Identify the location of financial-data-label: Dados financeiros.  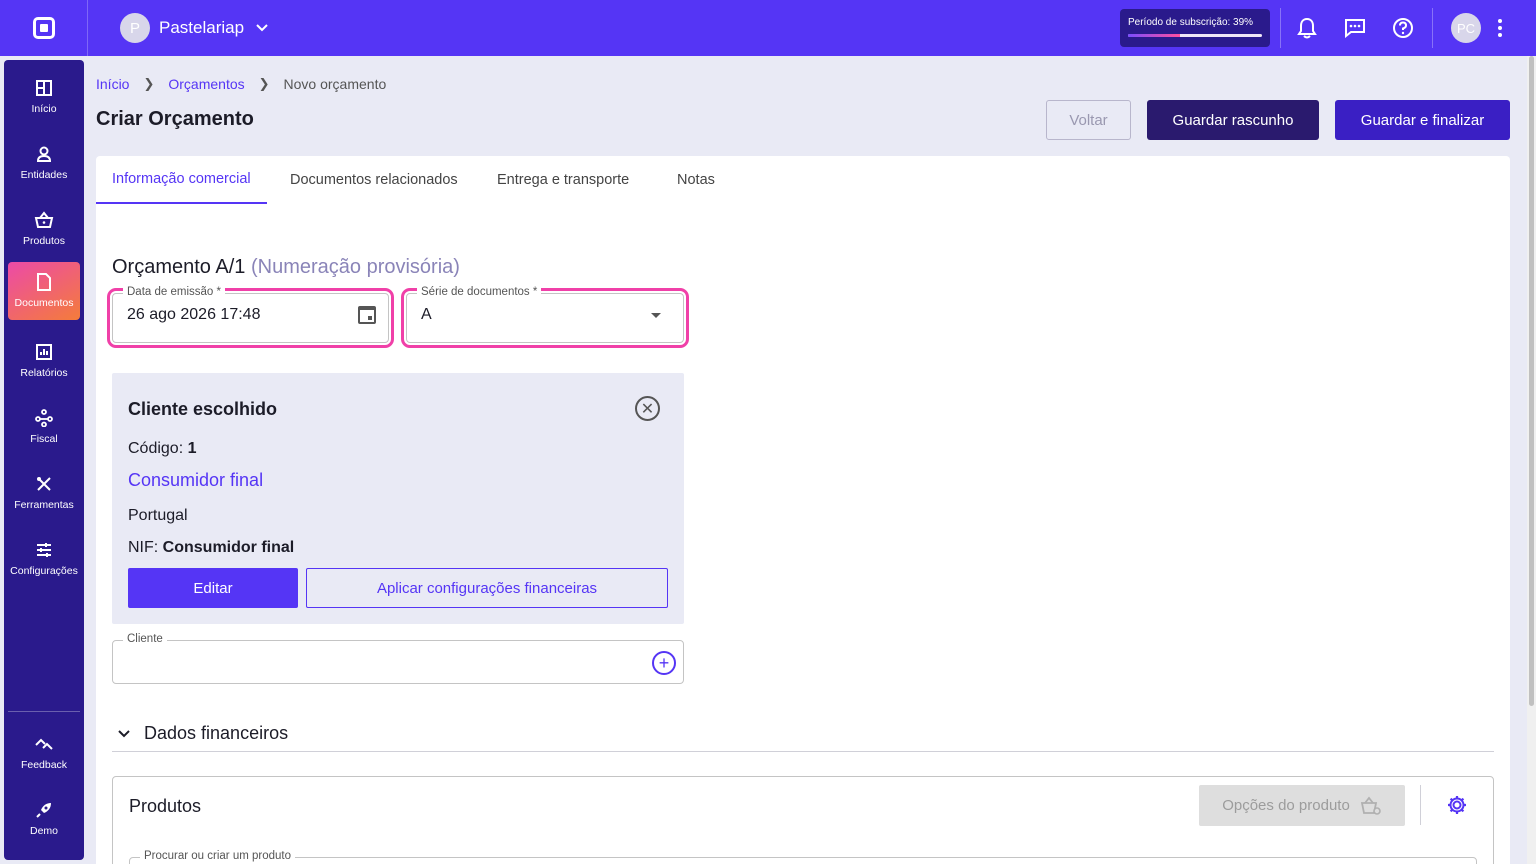
(216, 733).